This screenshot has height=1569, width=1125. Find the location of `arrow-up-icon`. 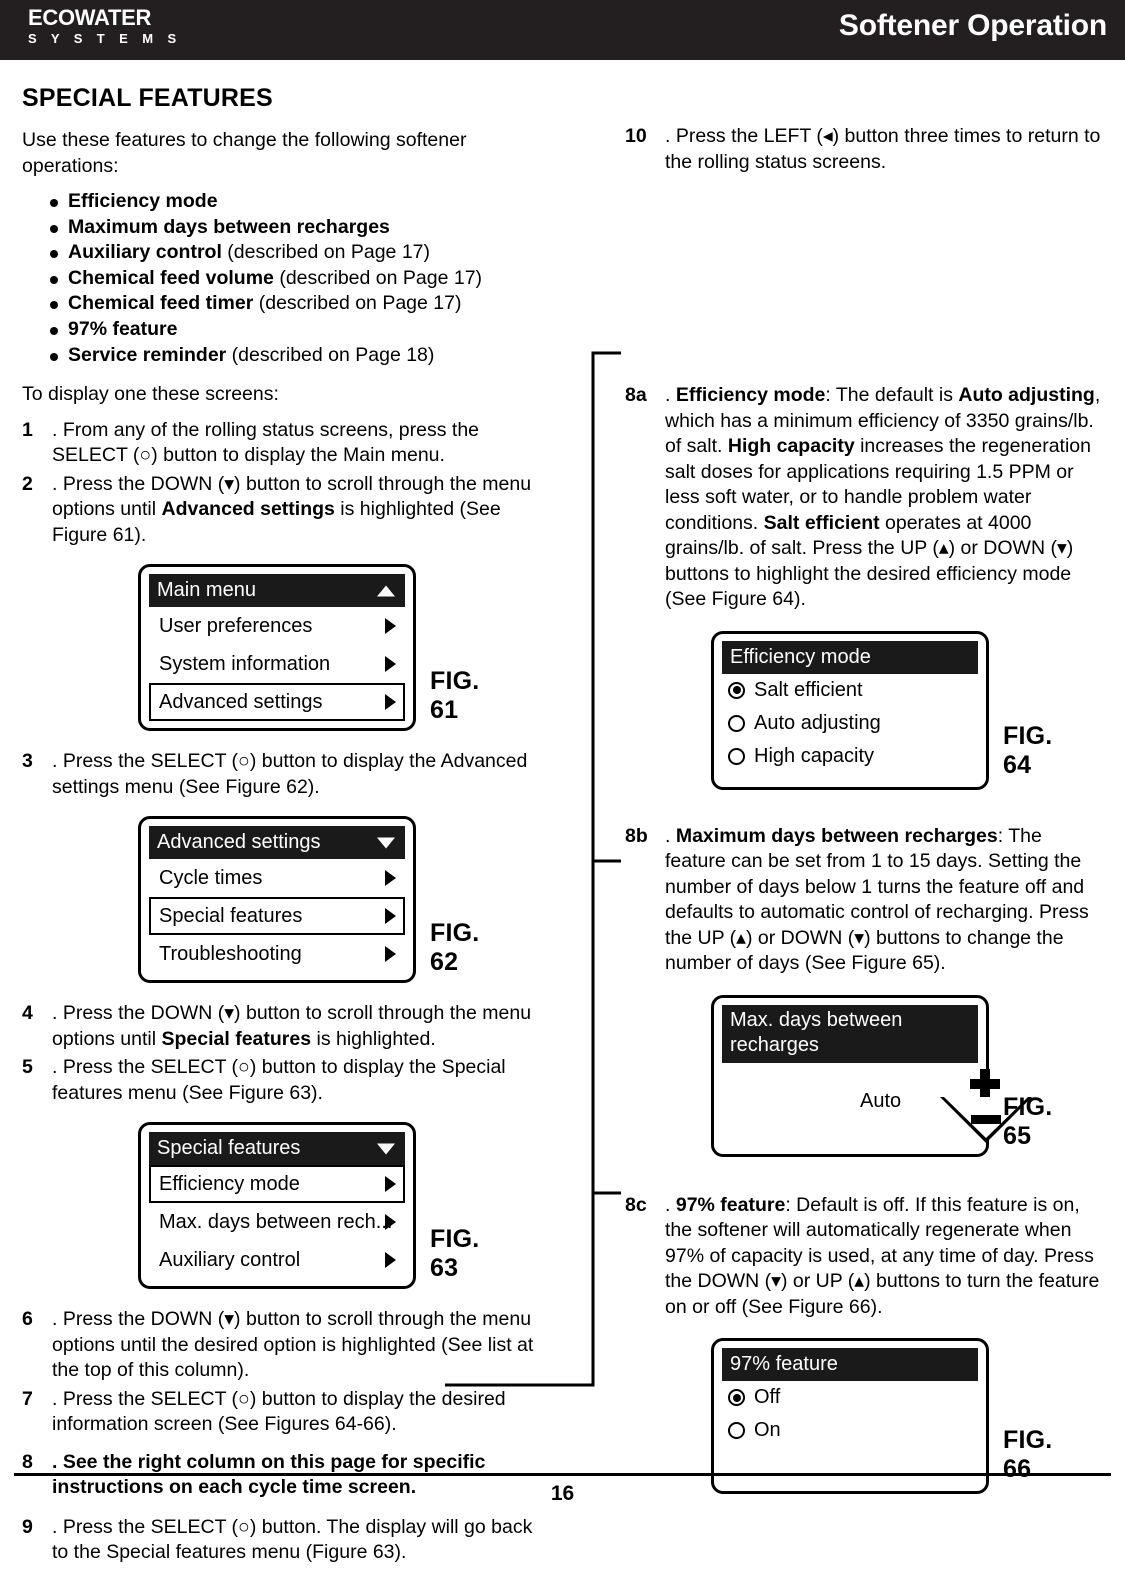

arrow-up-icon is located at coordinates (386, 591).